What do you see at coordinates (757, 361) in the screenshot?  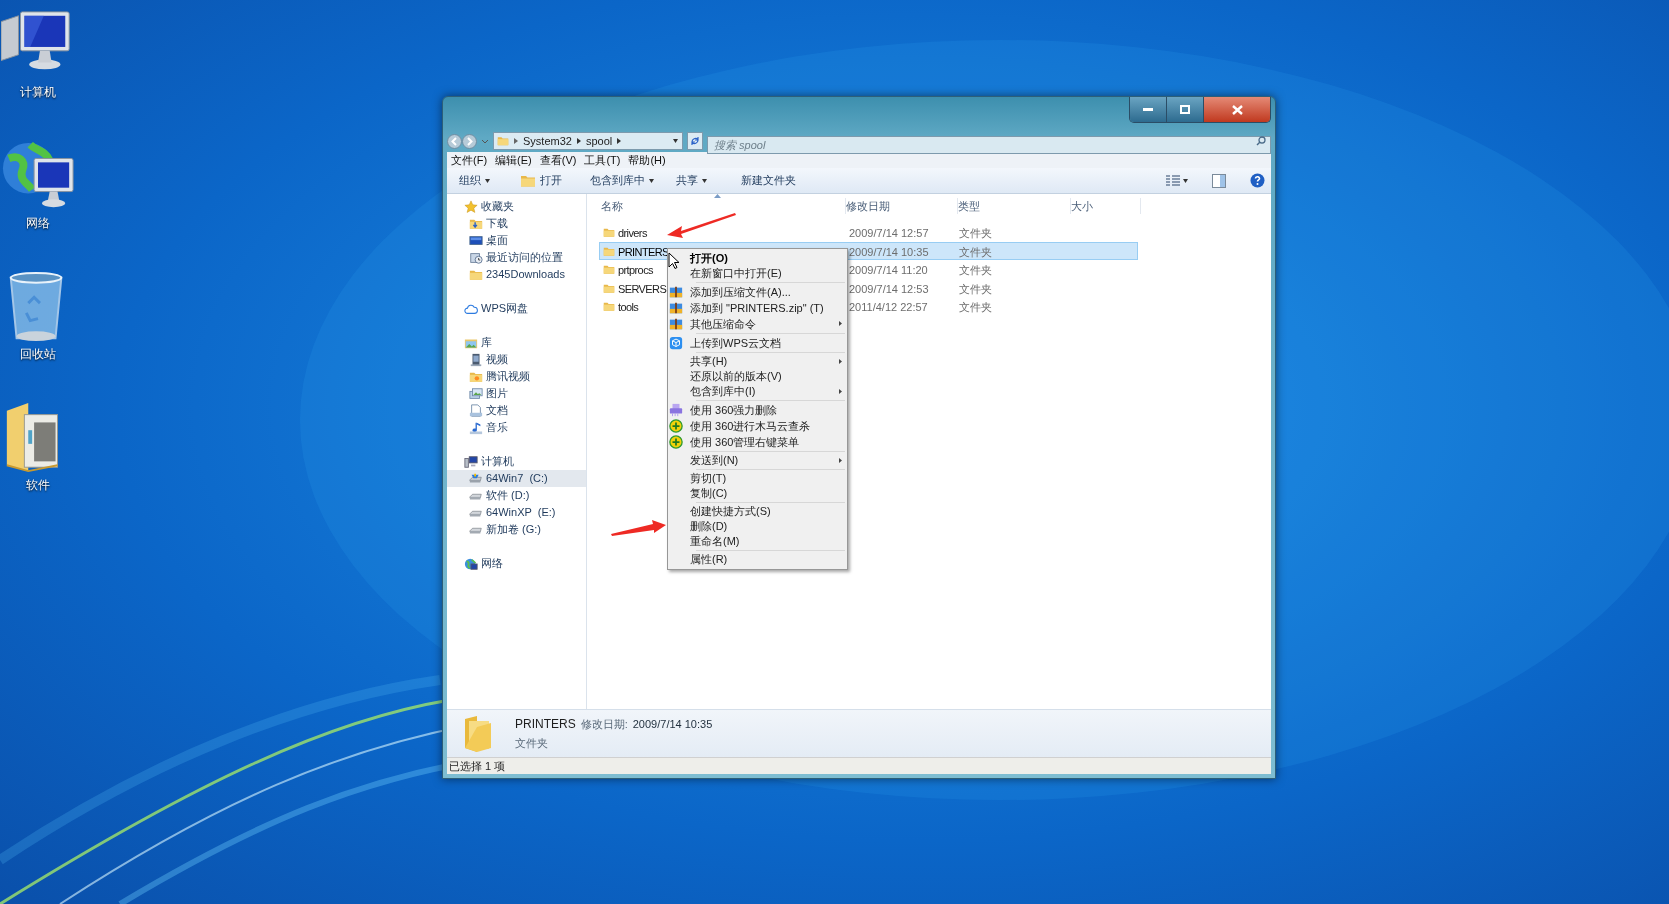 I see `menu-item: 共享(H)` at bounding box center [757, 361].